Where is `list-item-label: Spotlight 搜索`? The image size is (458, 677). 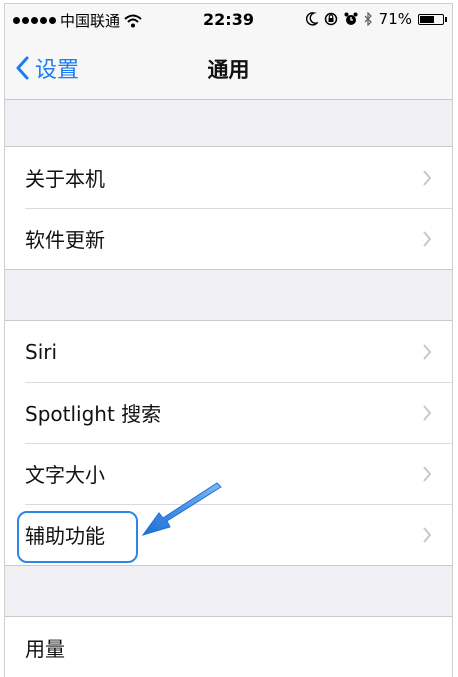 list-item-label: Spotlight 搜索 is located at coordinates (93, 414).